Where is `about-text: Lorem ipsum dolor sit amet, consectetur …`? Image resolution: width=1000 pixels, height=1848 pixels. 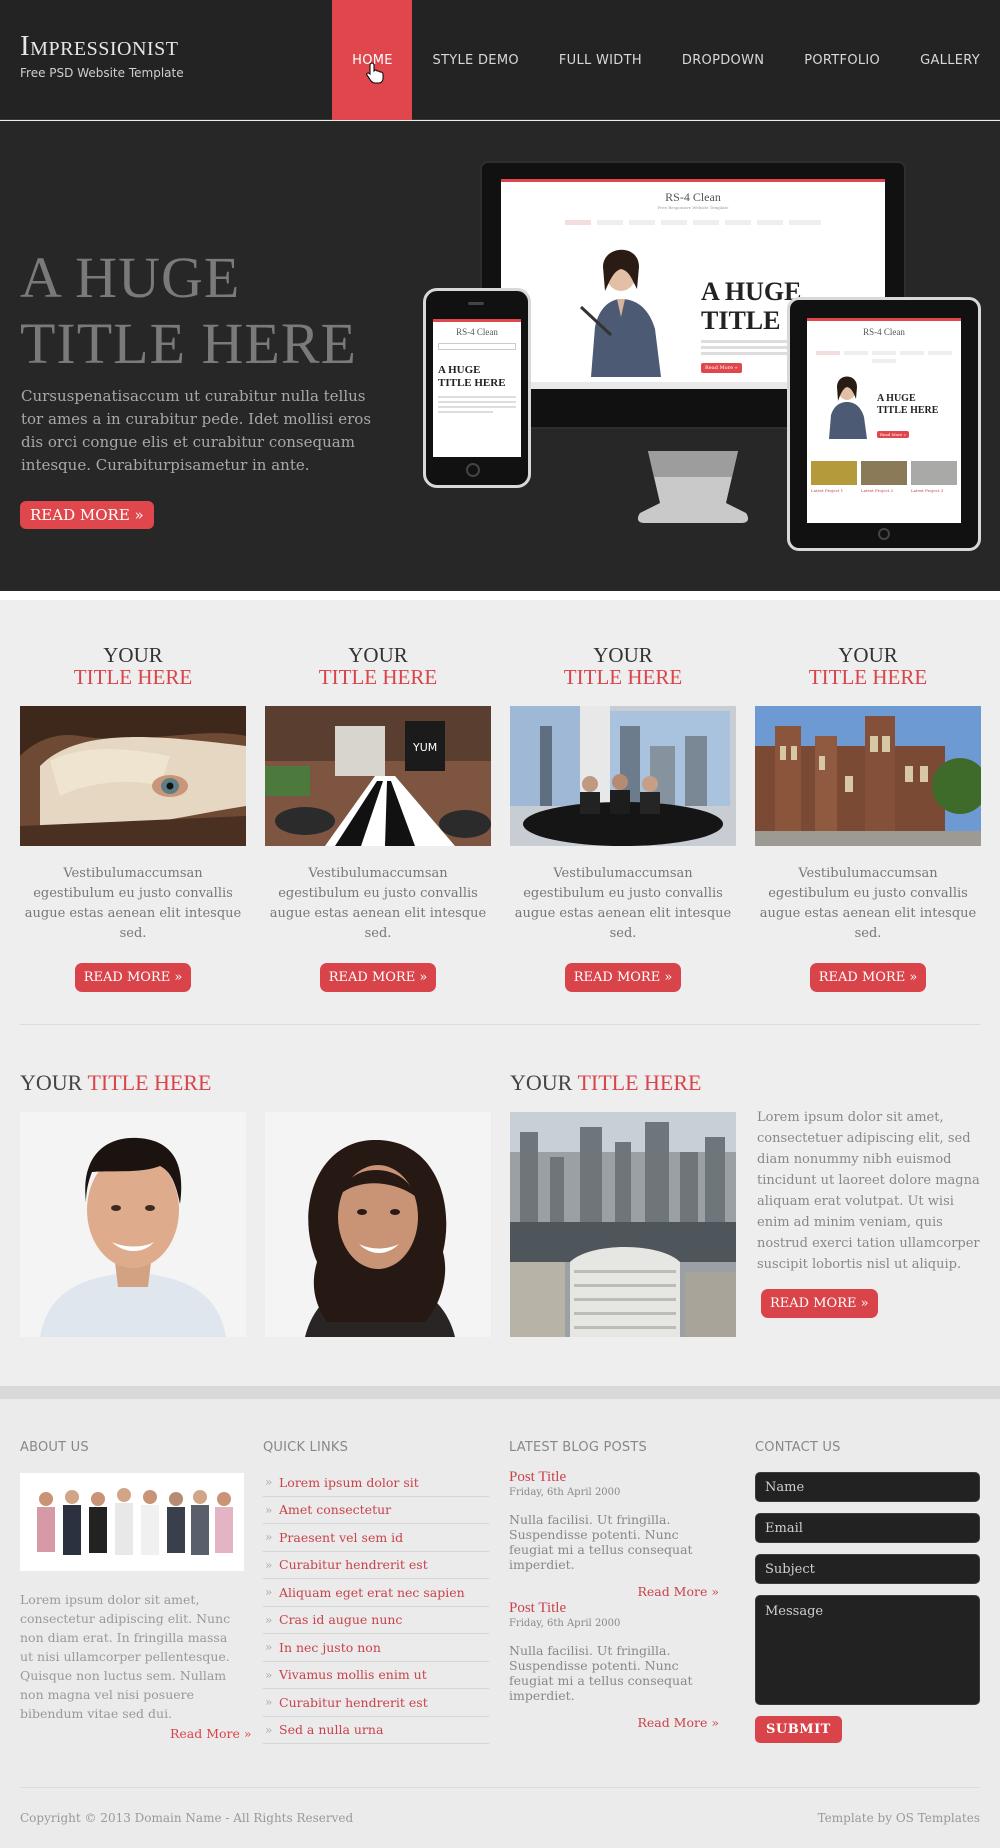 about-text: Lorem ipsum dolor sit amet, consectetur … is located at coordinates (125, 1656).